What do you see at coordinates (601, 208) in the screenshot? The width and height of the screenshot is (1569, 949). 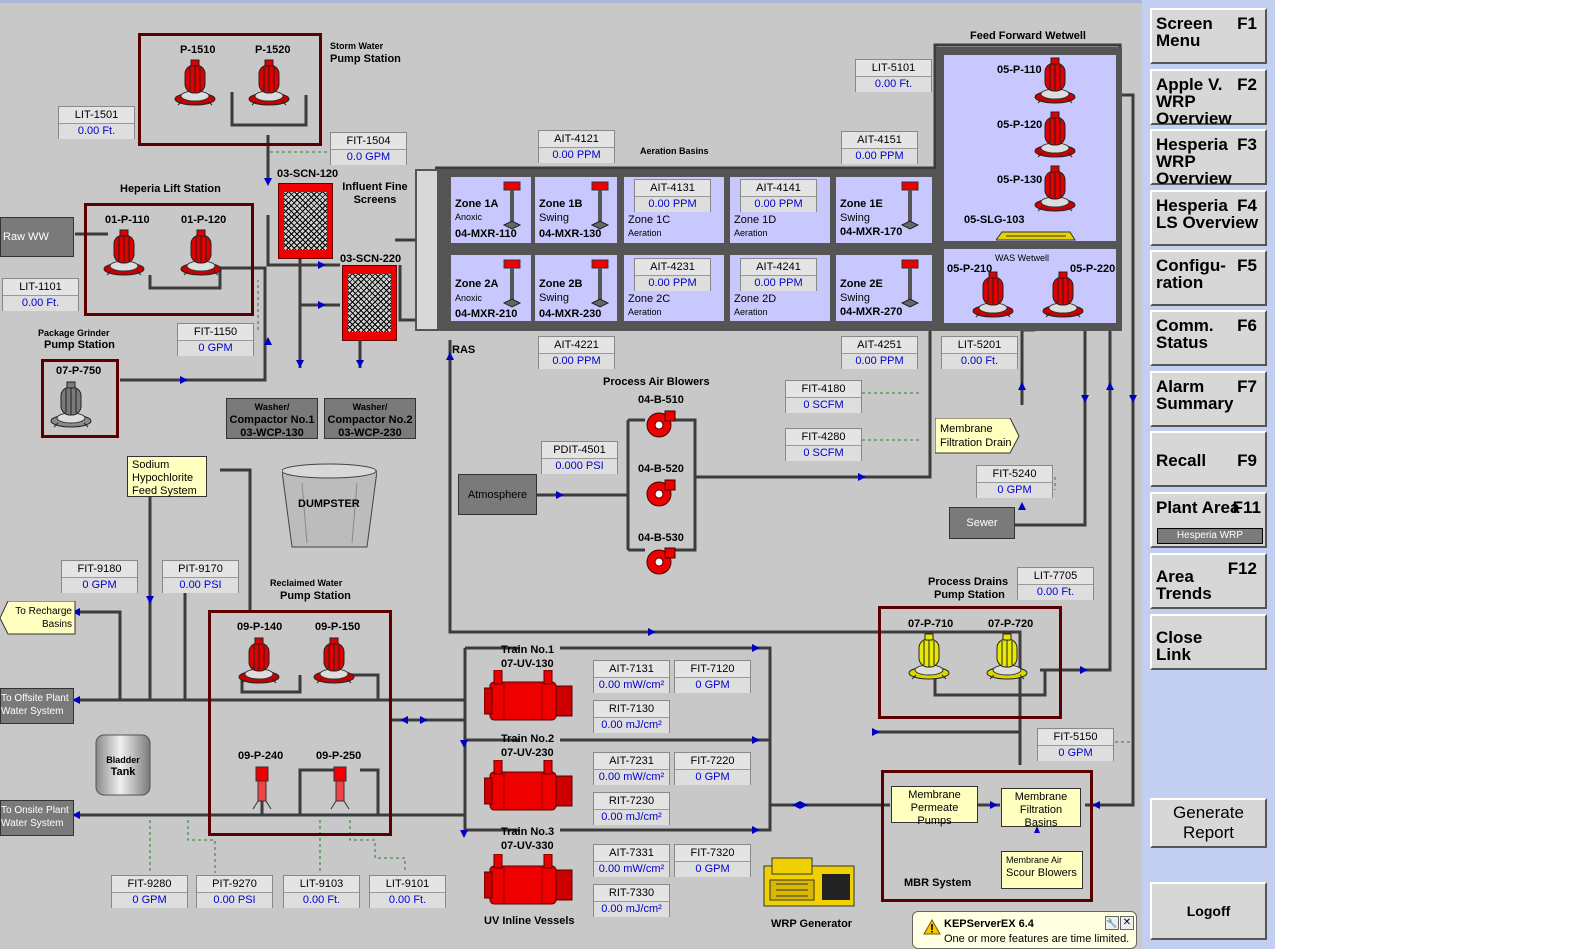 I see `mixer-04mxr130` at bounding box center [601, 208].